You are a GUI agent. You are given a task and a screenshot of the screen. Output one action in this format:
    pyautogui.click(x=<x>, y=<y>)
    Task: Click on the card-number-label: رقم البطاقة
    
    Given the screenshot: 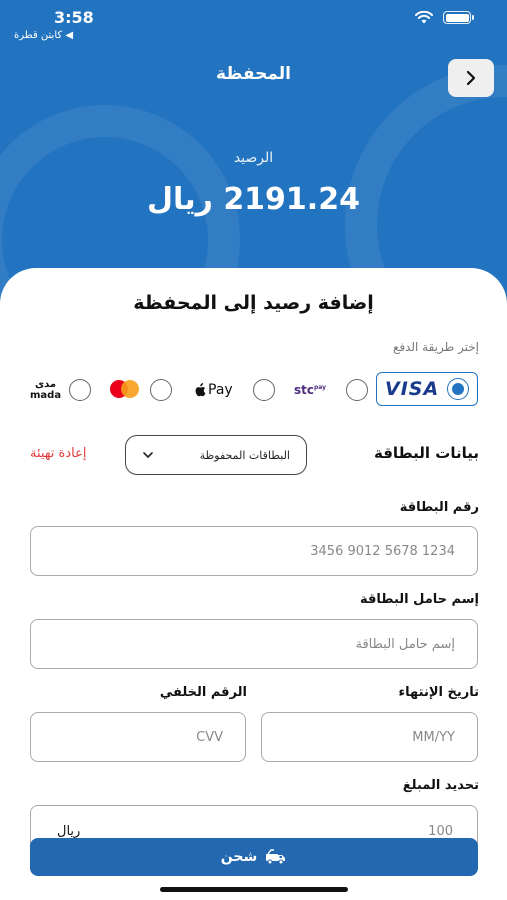 What is the action you would take?
    pyautogui.click(x=439, y=507)
    